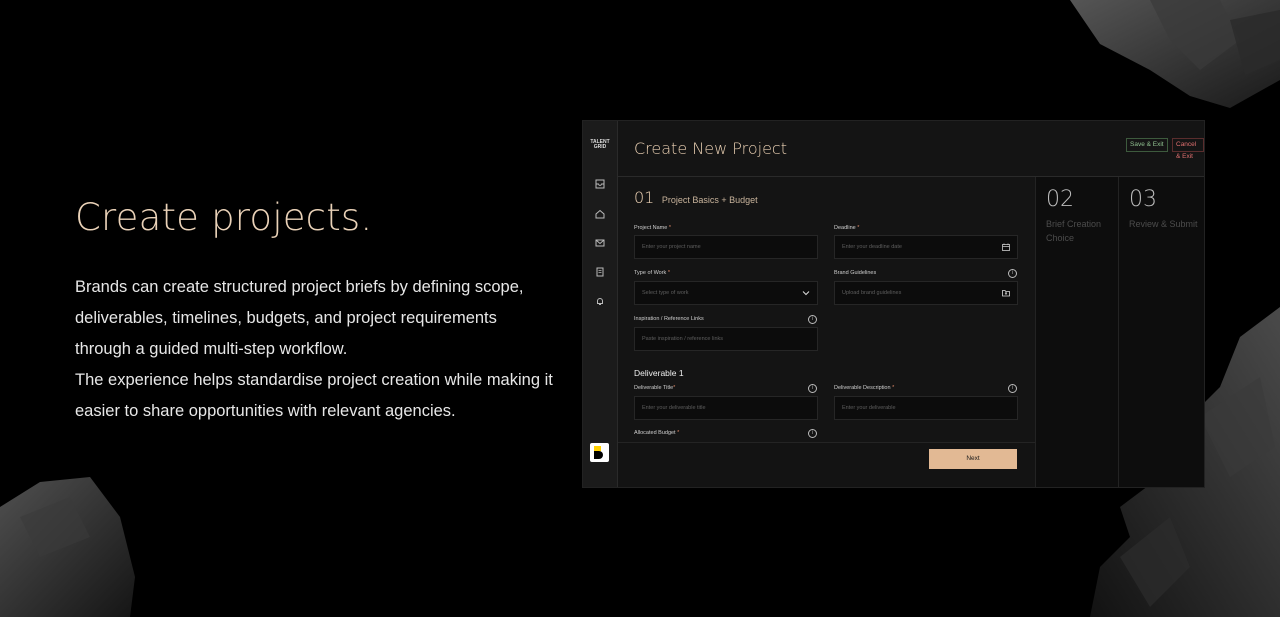 This screenshot has height=617, width=1280. I want to click on inspiration-label: Inspiration / Reference Links, so click(669, 319).